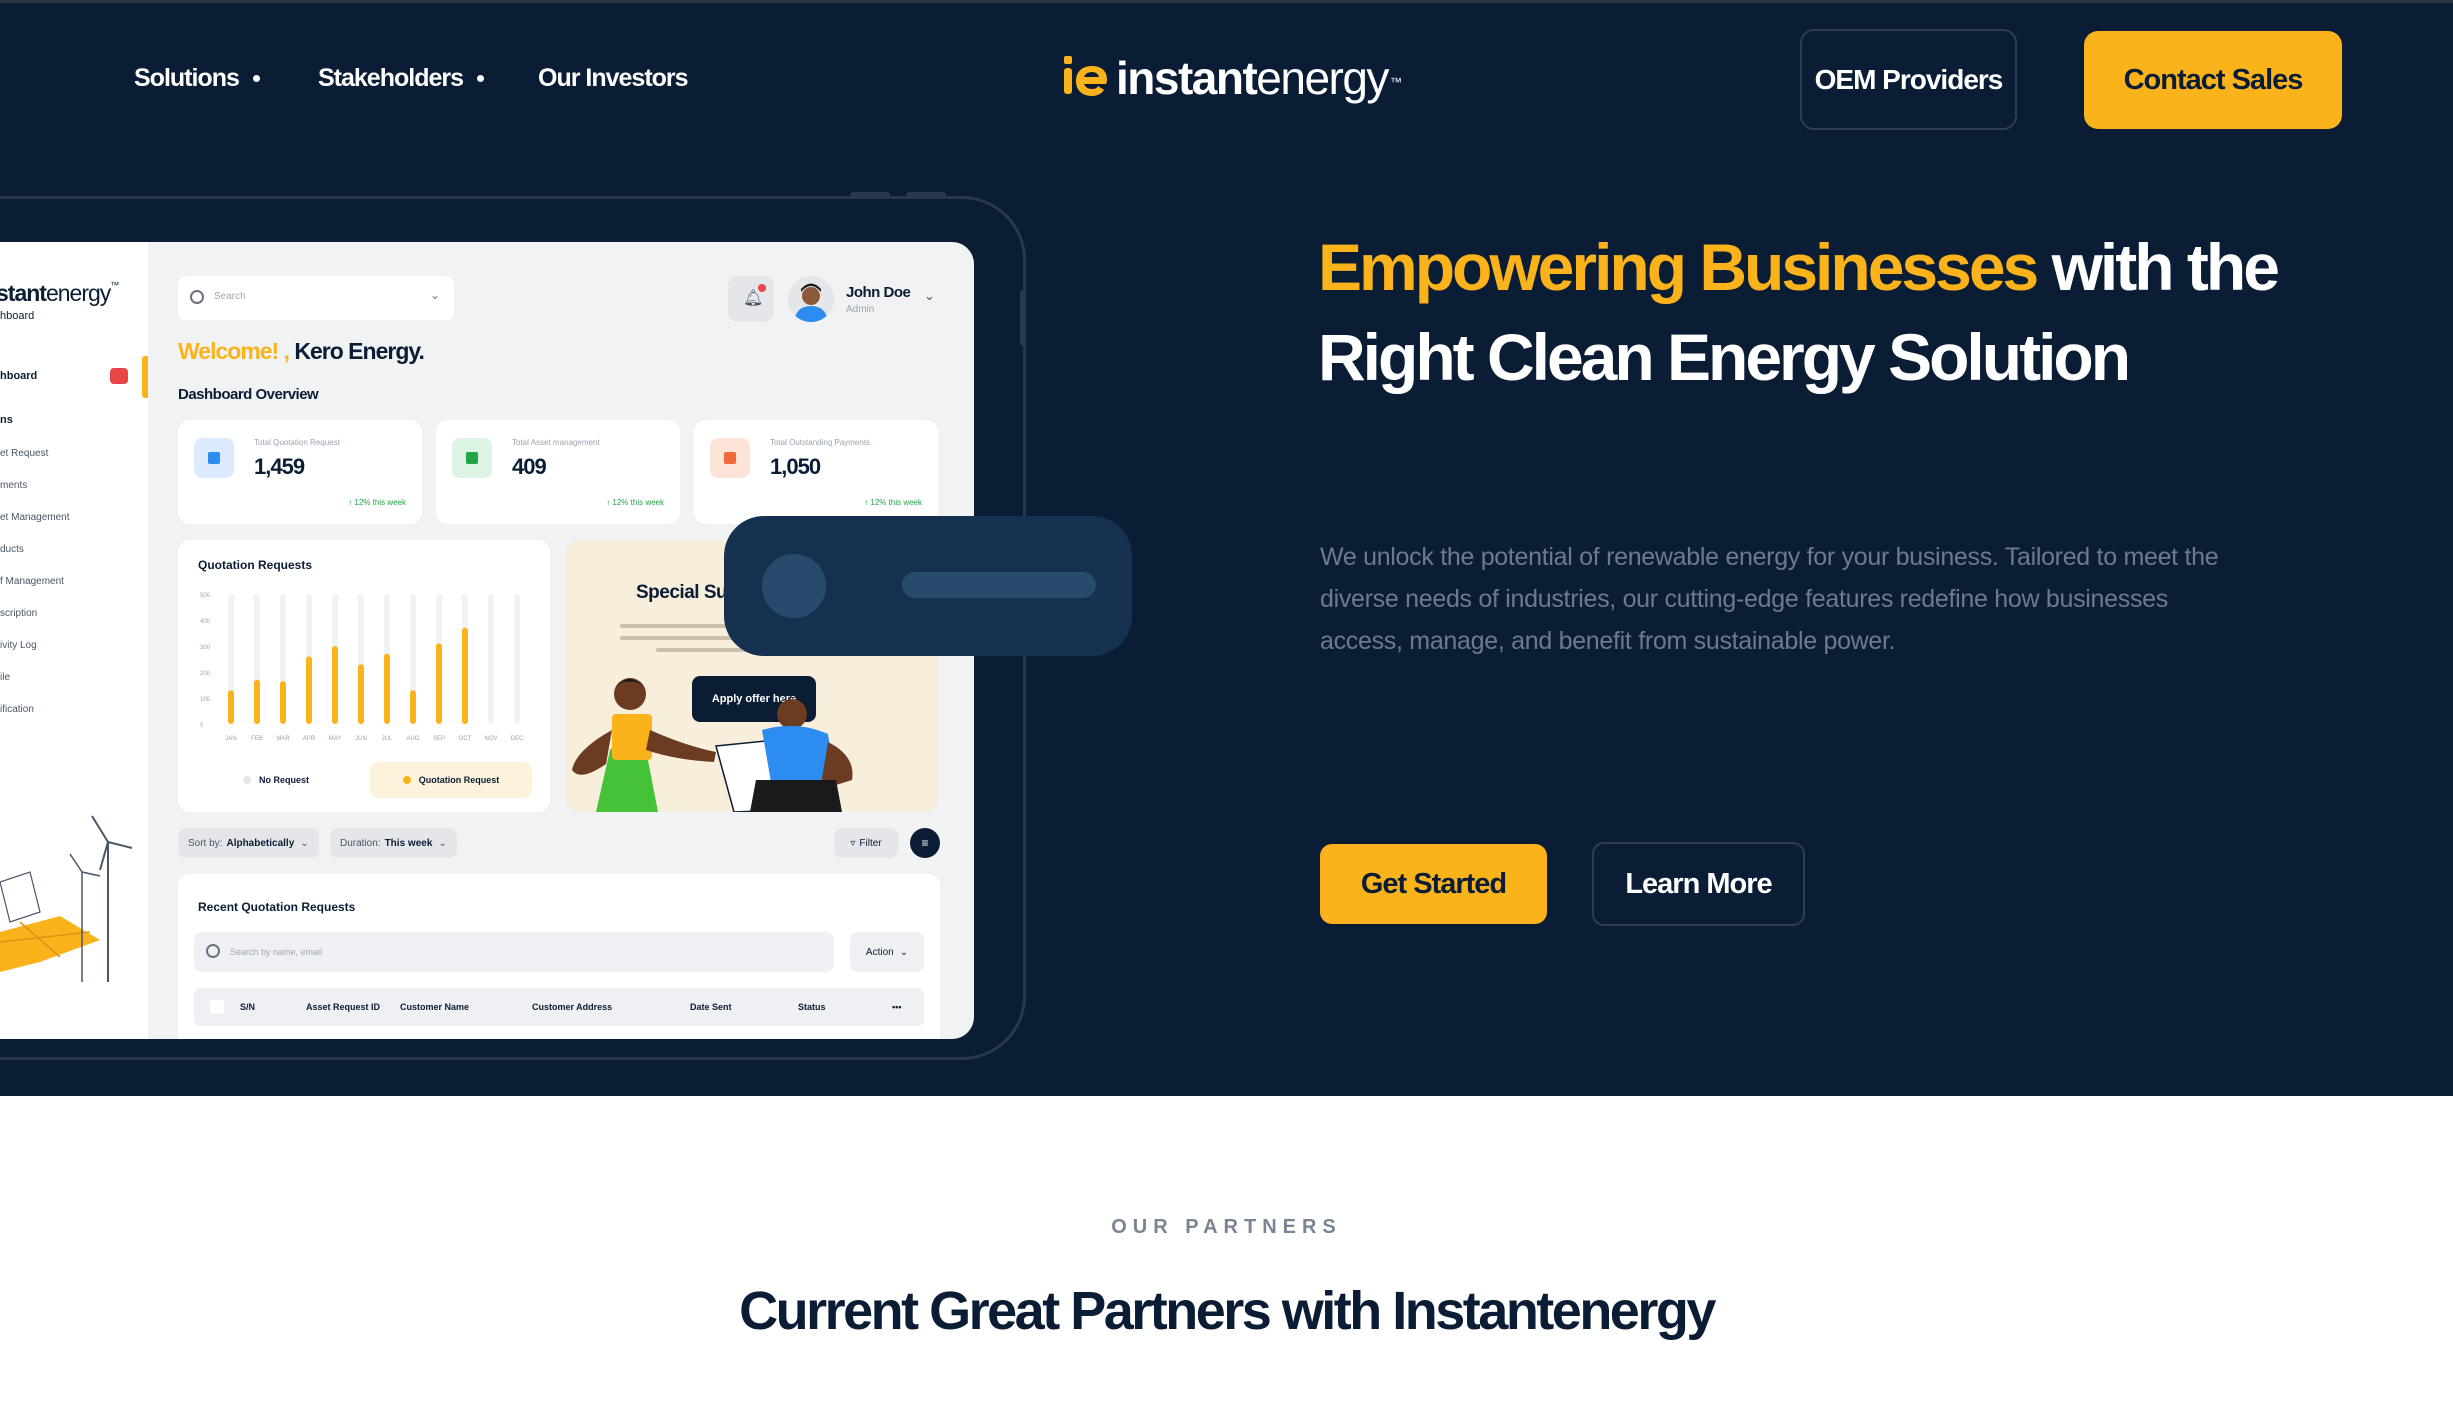 Image resolution: width=2453 pixels, height=1410 pixels. What do you see at coordinates (878, 292) in the screenshot?
I see `mock-user-name: John Doe` at bounding box center [878, 292].